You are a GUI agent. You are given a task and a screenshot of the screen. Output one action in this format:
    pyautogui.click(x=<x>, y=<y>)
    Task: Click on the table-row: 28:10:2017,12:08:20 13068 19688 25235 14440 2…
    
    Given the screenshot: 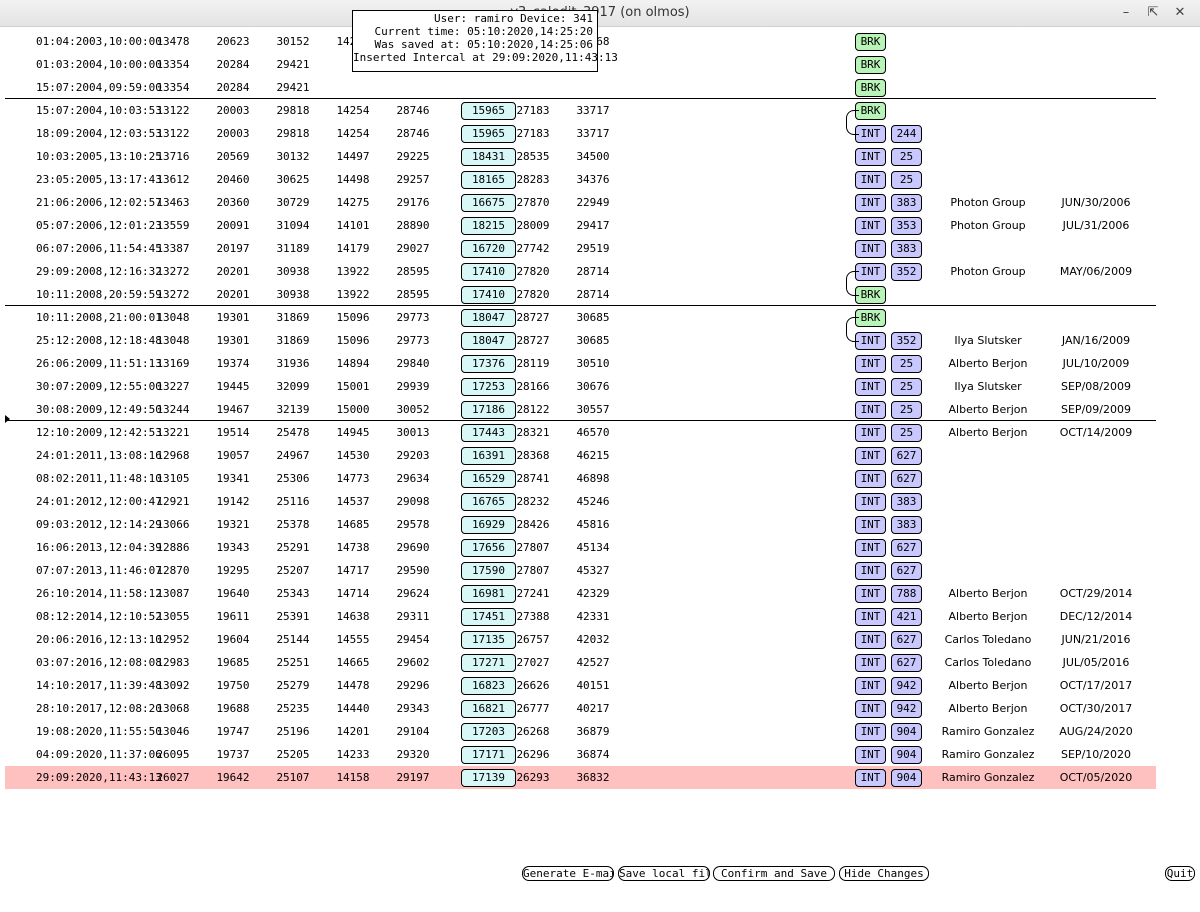 What is the action you would take?
    pyautogui.click(x=580, y=708)
    